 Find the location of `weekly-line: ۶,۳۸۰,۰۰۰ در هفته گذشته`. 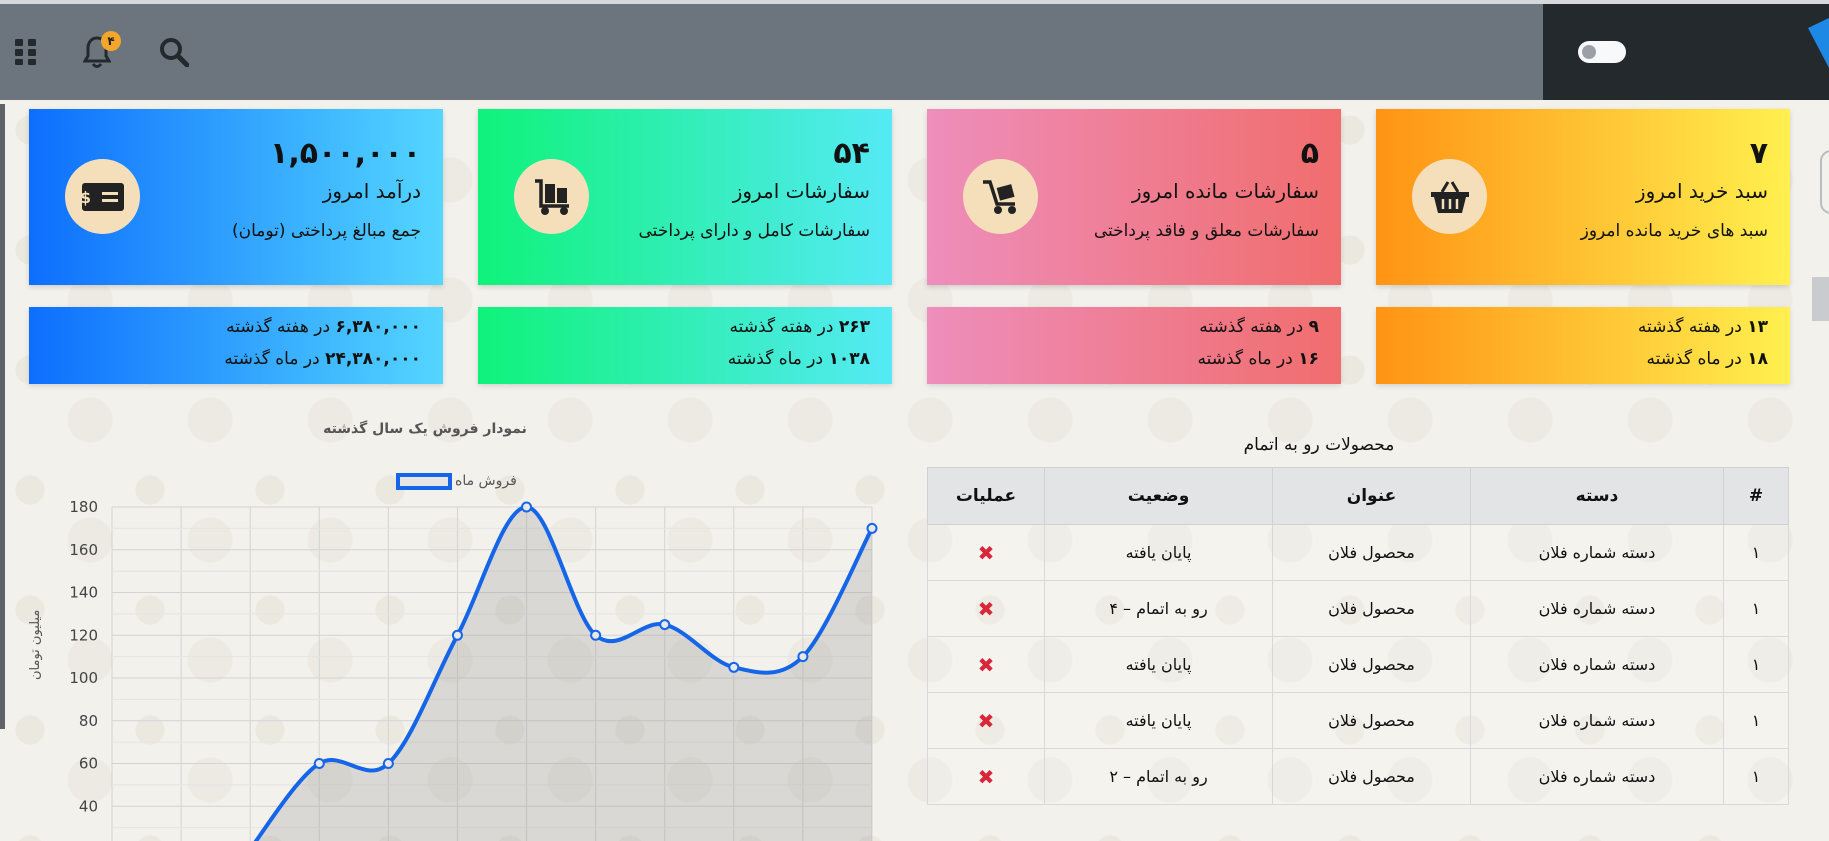

weekly-line: ۶,۳۸۰,۰۰۰ در هفته گذشته is located at coordinates (323, 327).